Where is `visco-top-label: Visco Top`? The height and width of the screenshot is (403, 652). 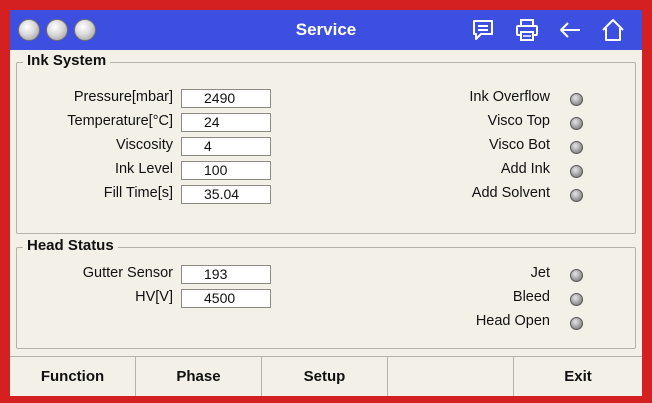
visco-top-label: Visco Top is located at coordinates (518, 121).